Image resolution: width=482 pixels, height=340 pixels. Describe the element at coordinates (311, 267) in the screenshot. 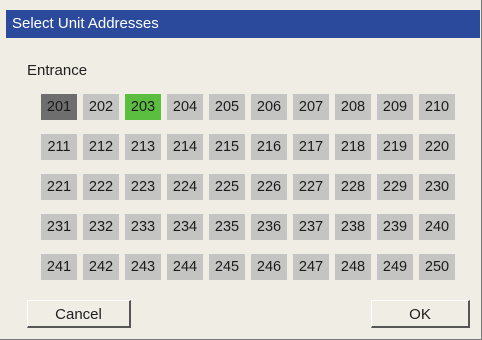

I see `unit-address-247: 247` at that location.